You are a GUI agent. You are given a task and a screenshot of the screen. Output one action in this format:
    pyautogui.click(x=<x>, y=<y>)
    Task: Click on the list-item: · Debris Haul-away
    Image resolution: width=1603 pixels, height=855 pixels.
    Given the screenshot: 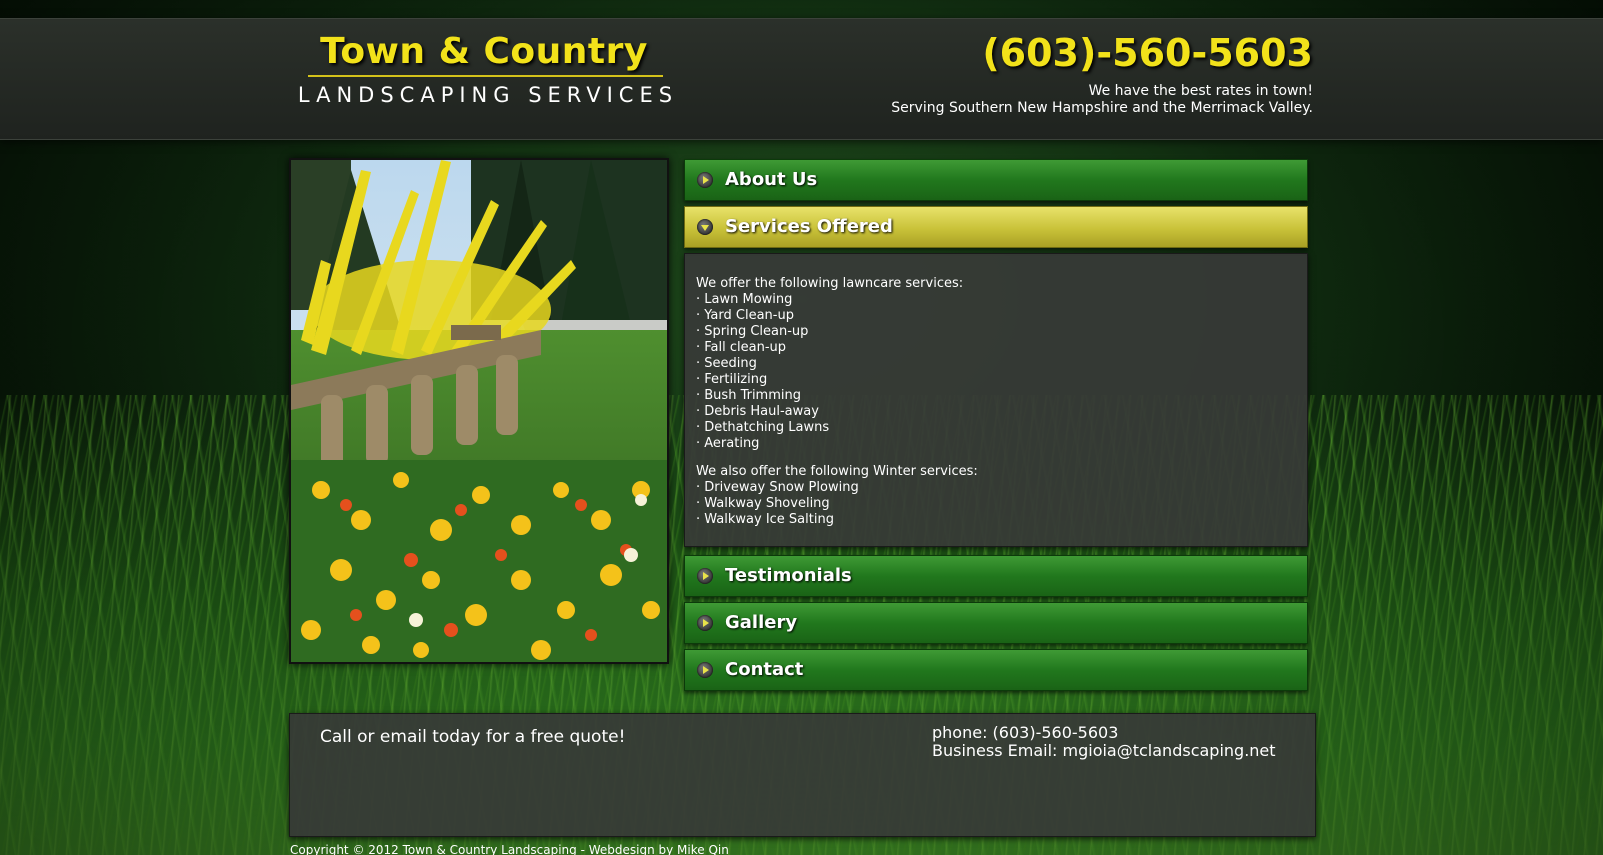 What is the action you would take?
    pyautogui.click(x=757, y=411)
    